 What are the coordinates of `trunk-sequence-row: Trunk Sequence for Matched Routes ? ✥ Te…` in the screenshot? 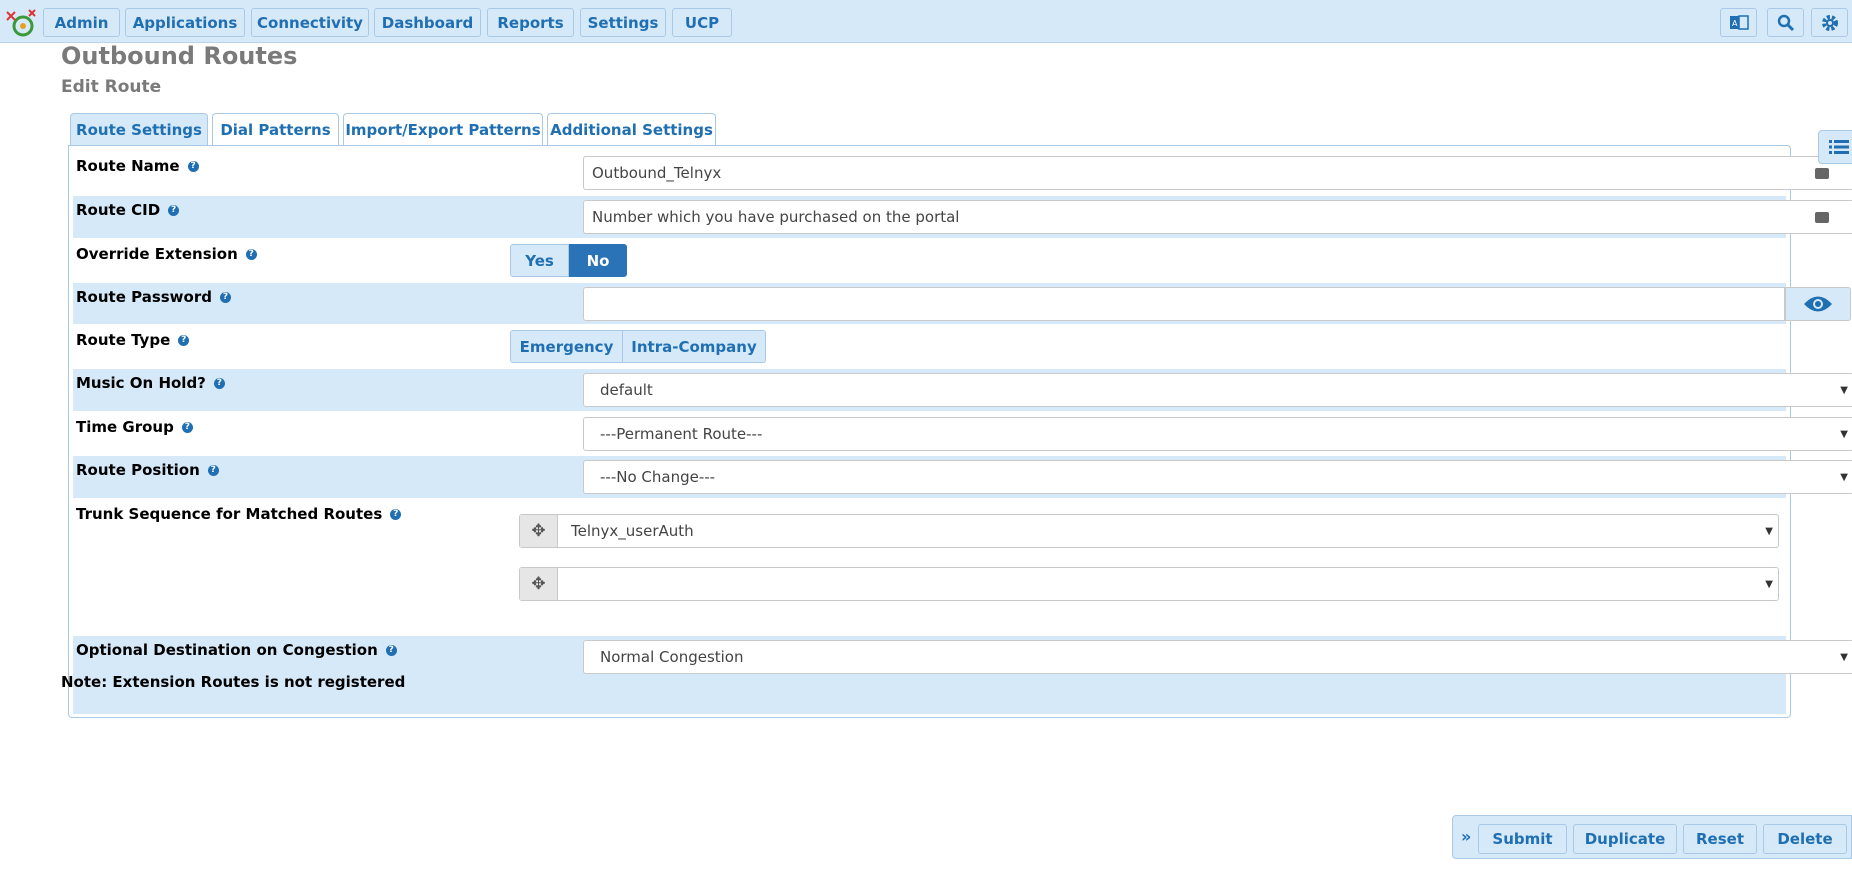 It's located at (929, 567).